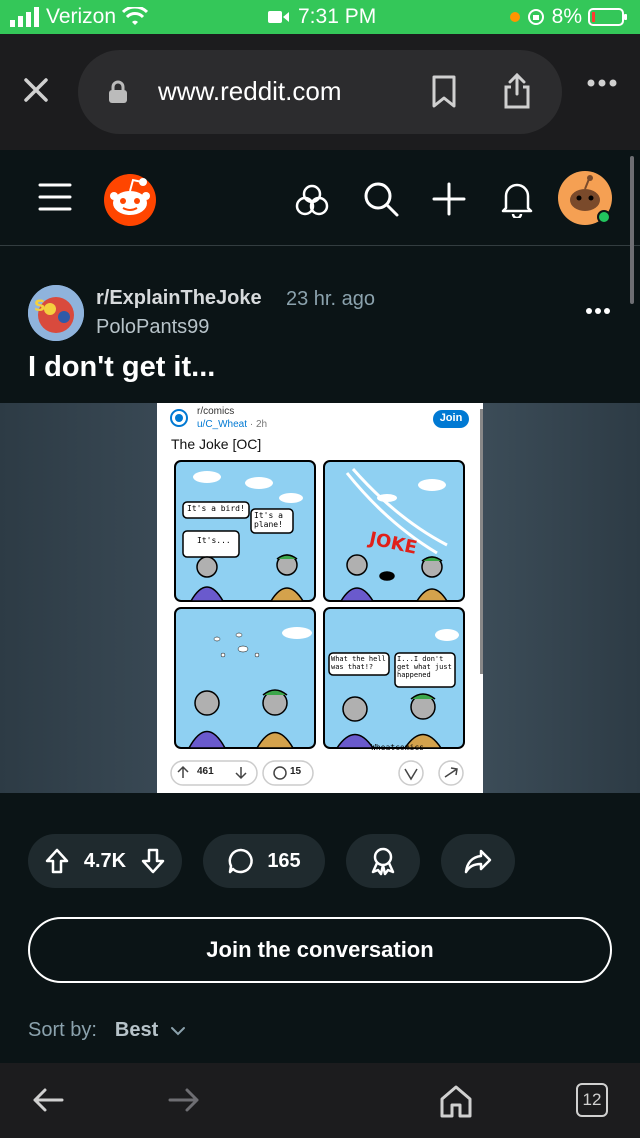  Describe the element at coordinates (456, 1101) in the screenshot. I see `home-icon` at that location.